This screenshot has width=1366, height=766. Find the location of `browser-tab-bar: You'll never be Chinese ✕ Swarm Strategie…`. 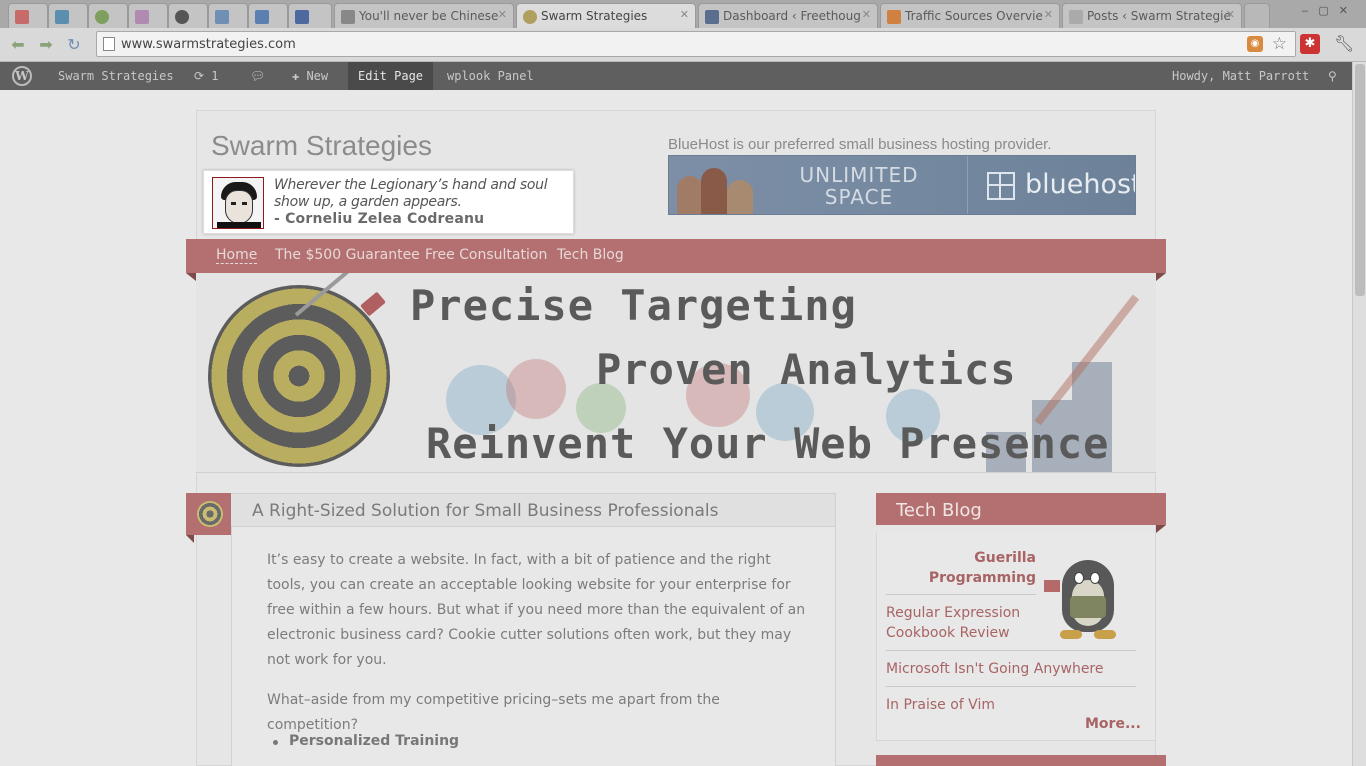

browser-tab-bar: You'll never be Chinese ✕ Swarm Strategie… is located at coordinates (683, 14).